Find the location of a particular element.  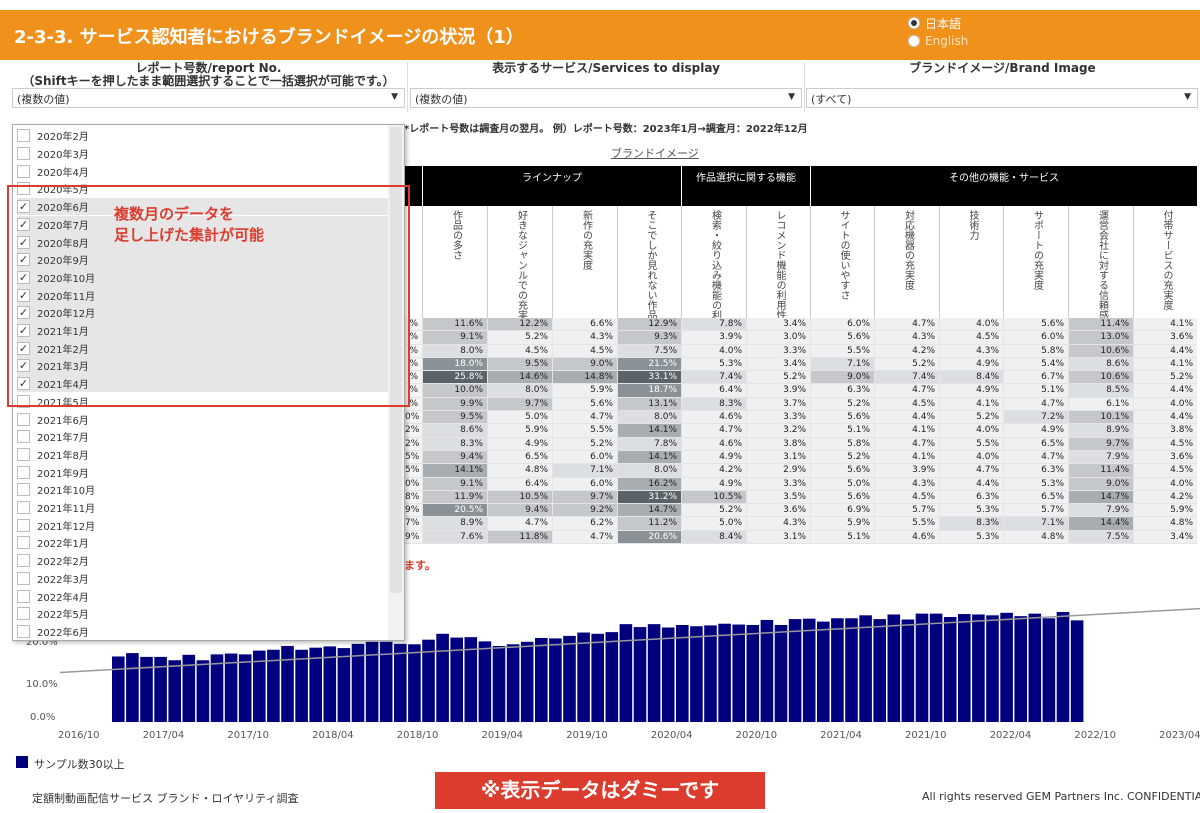

table-cell: 9.7% is located at coordinates (1100, 443).